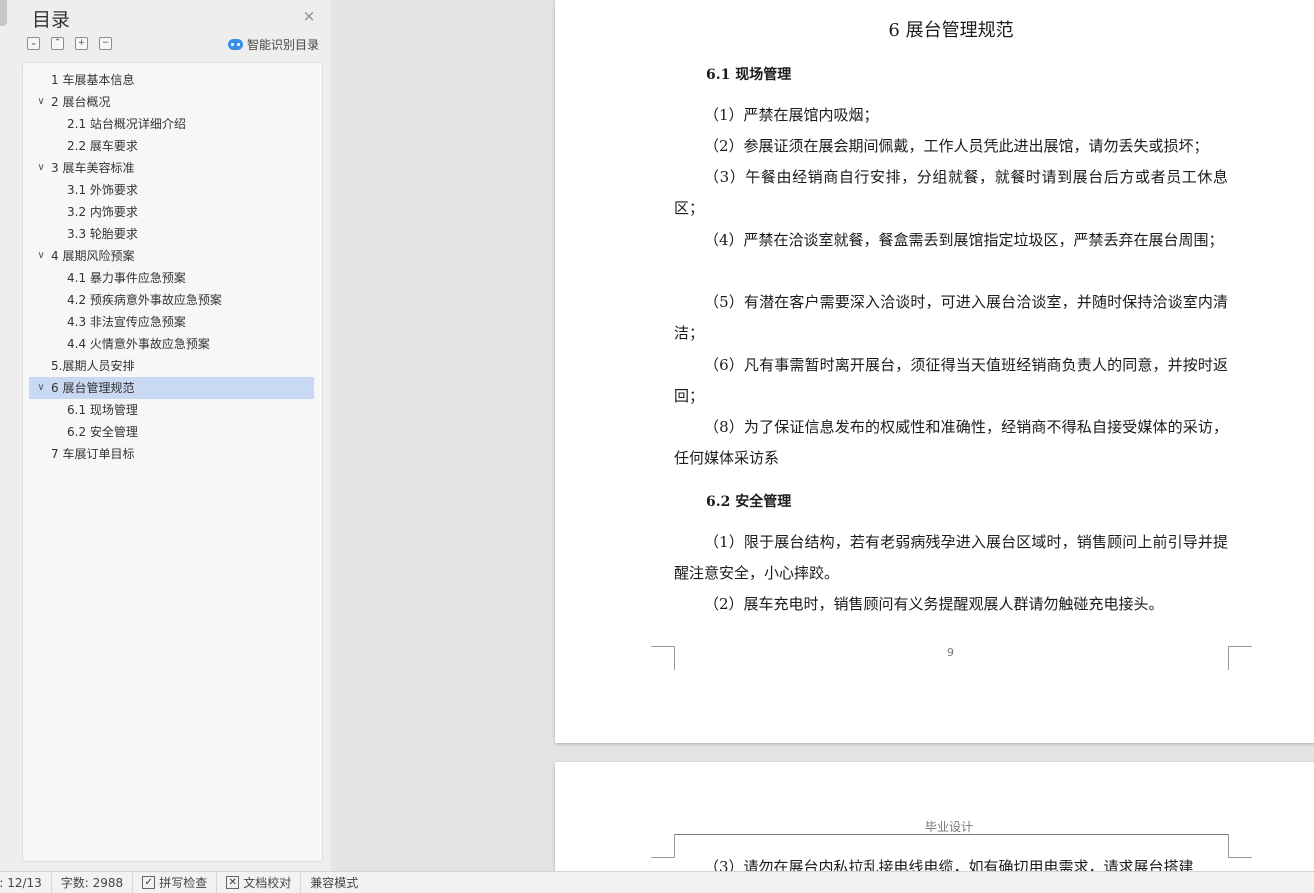 Image resolution: width=1314 pixels, height=893 pixels. I want to click on toc-item: 4.1 暴力事件应急预案, so click(171, 278).